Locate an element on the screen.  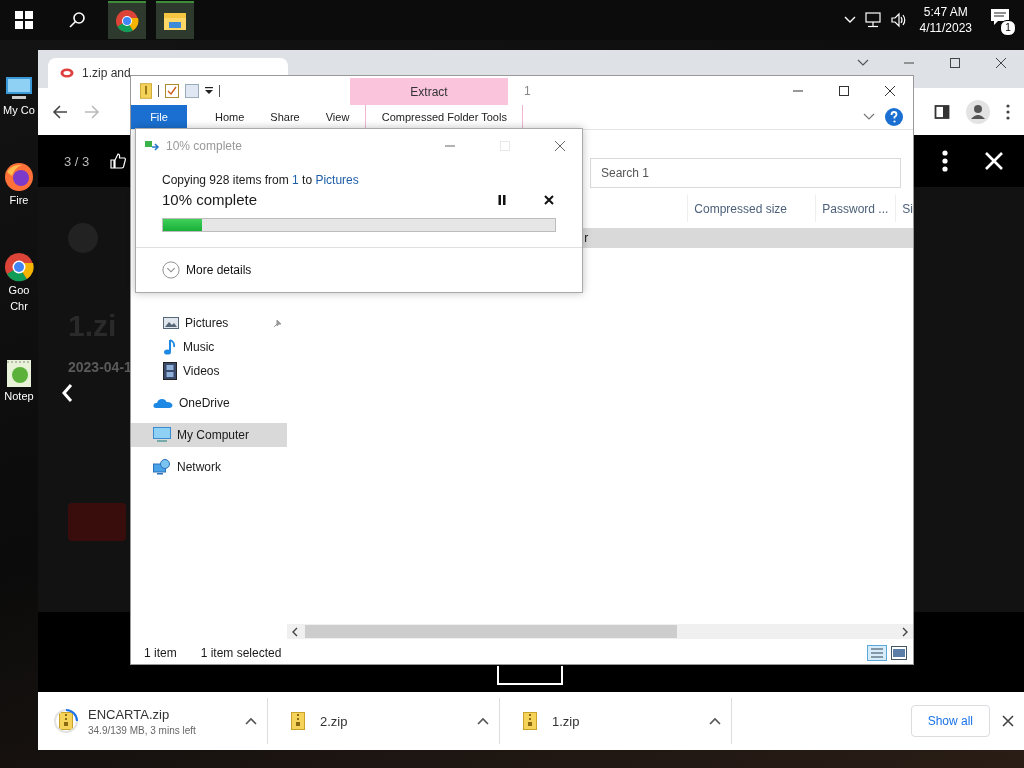
progress-heading: 10% complete is located at coordinates (210, 199).